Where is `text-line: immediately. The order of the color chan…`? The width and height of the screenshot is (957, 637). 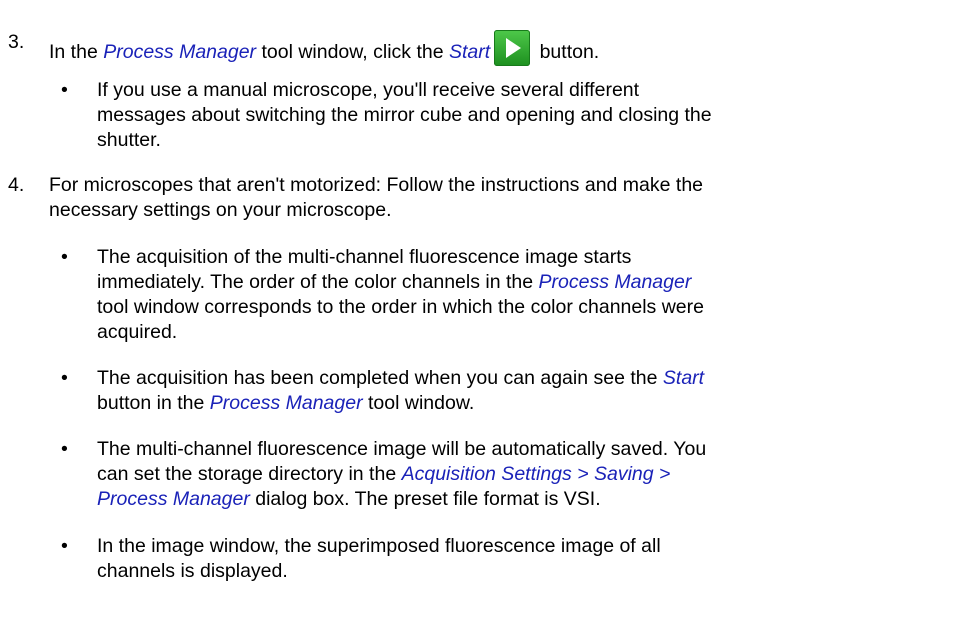
text-line: immediately. The order of the color chan… is located at coordinates (507, 282).